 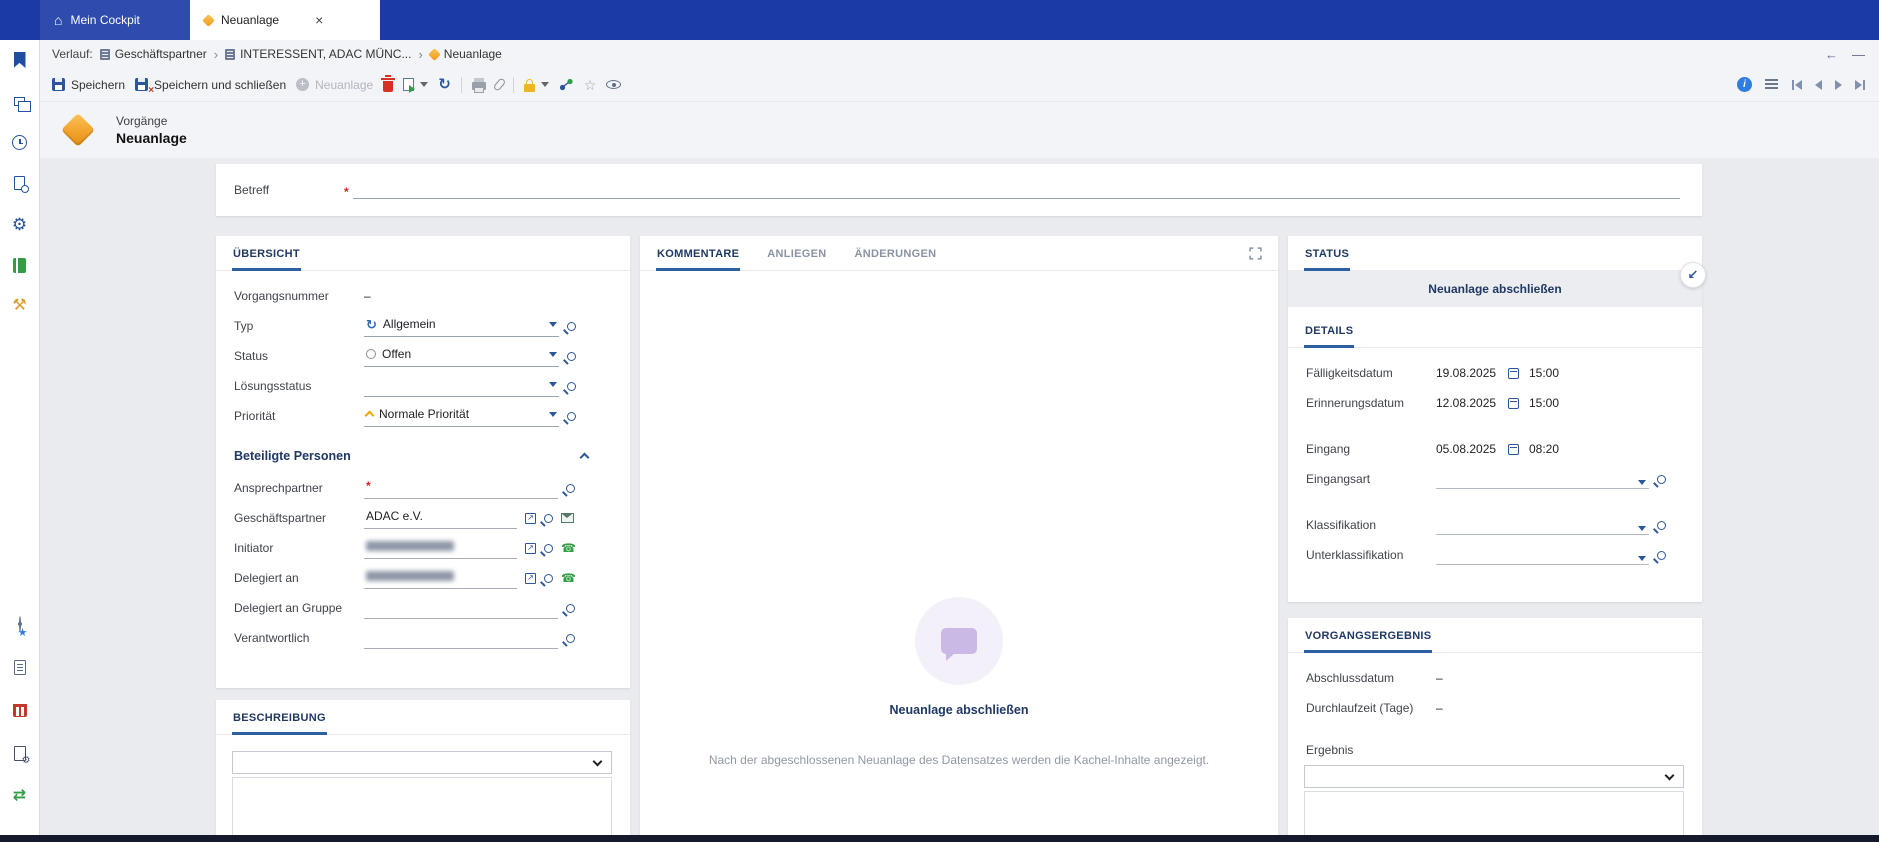 I want to click on last-record-button, so click(x=1860, y=84).